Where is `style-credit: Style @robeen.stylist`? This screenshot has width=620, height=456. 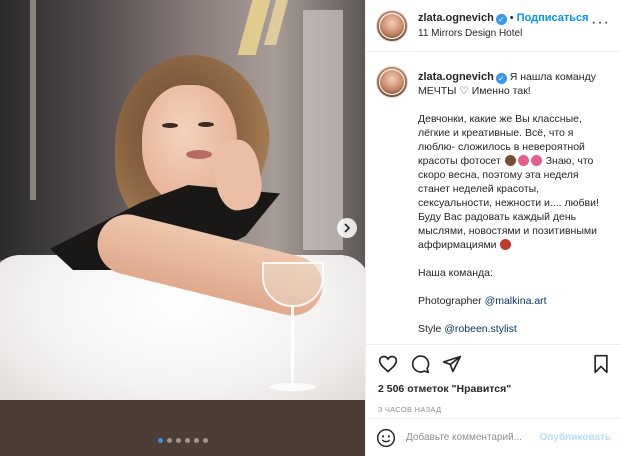 style-credit: Style @robeen.stylist is located at coordinates (467, 329).